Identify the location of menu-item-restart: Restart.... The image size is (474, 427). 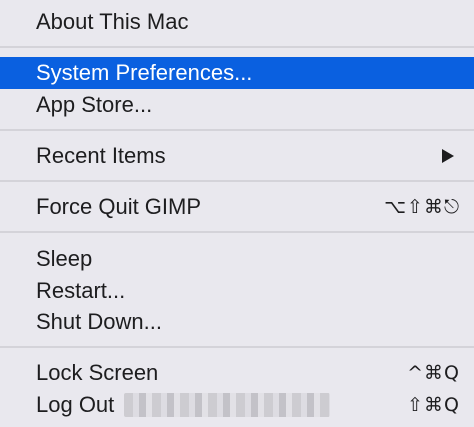
(237, 291).